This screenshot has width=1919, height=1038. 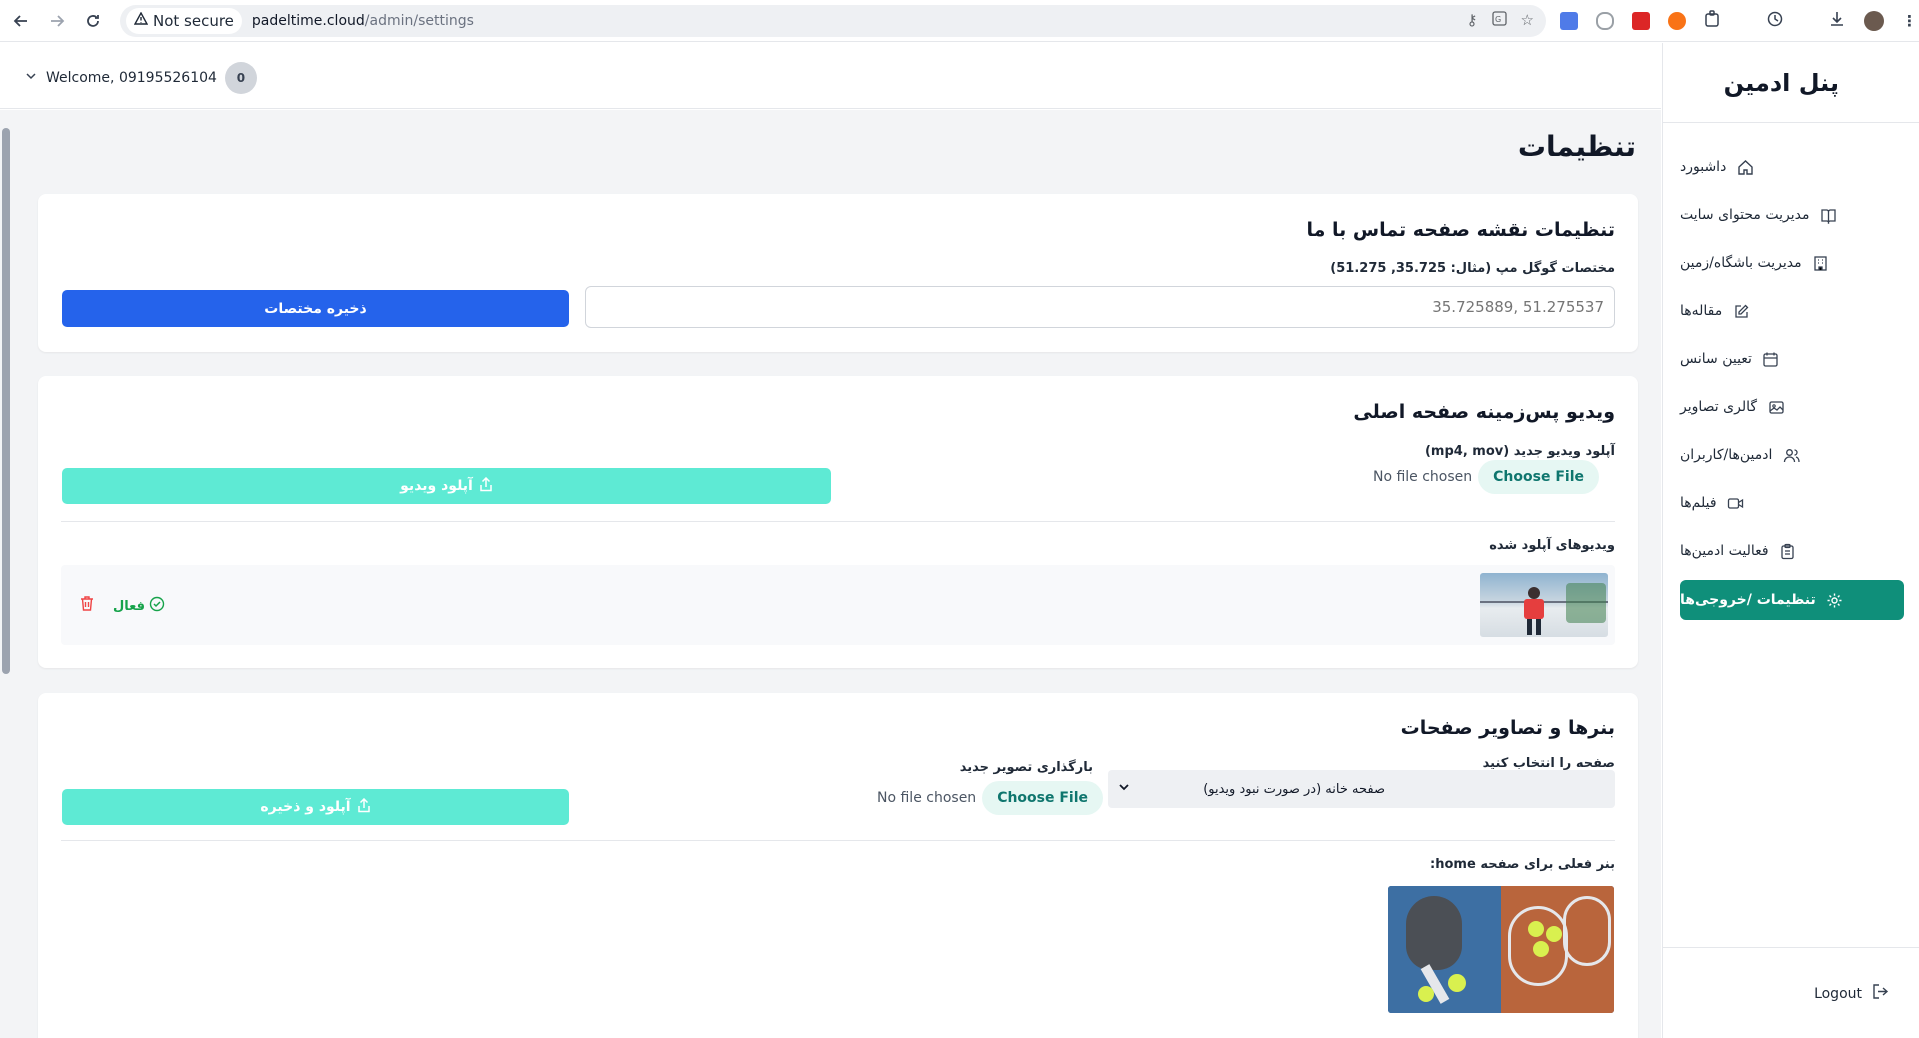 I want to click on sidebar-item-articles: مقاله‌ها, so click(x=1792, y=311).